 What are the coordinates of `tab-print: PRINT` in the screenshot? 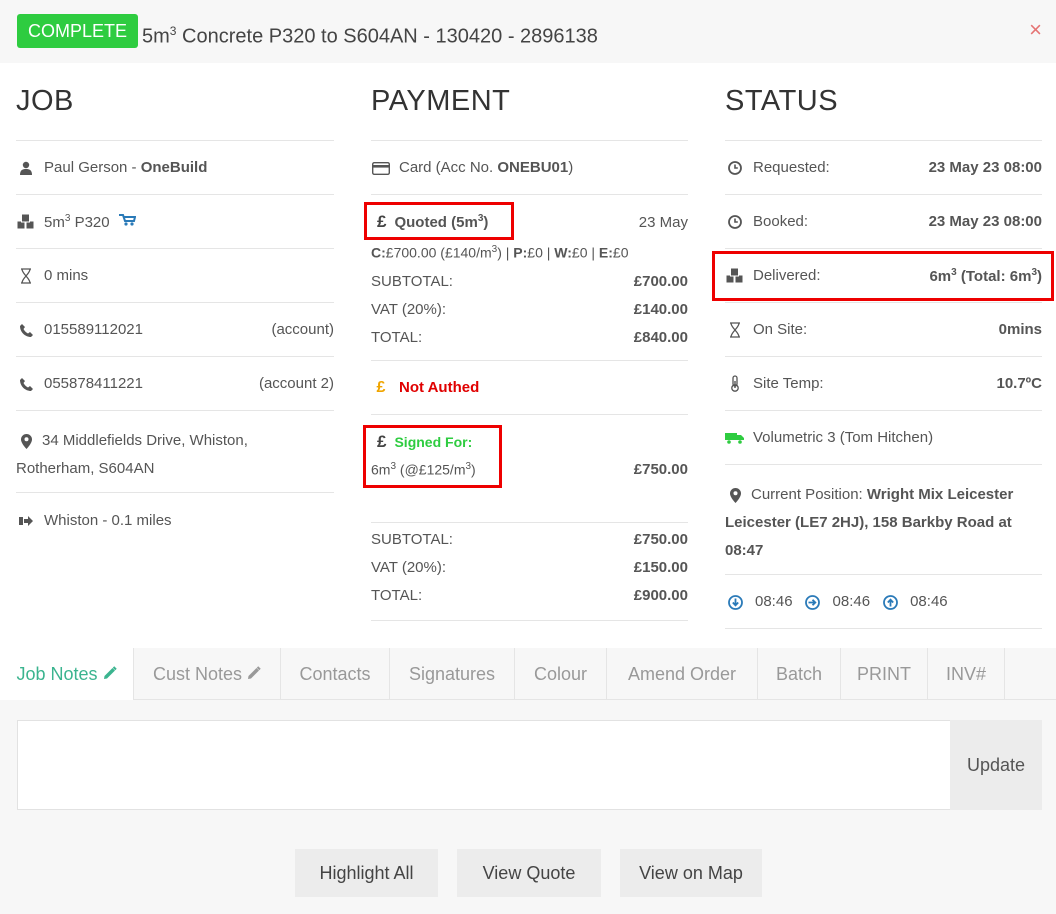 It's located at (884, 674).